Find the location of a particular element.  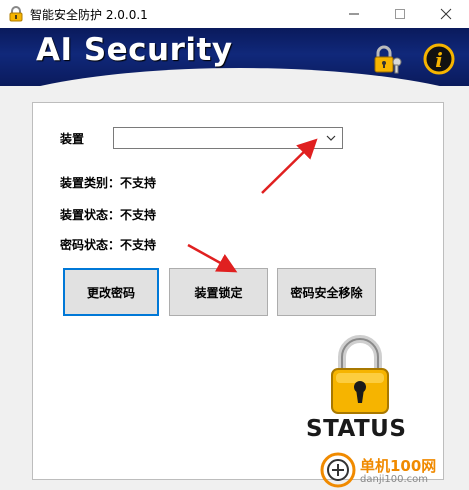

watermark-url: danji100.com is located at coordinates (394, 479).